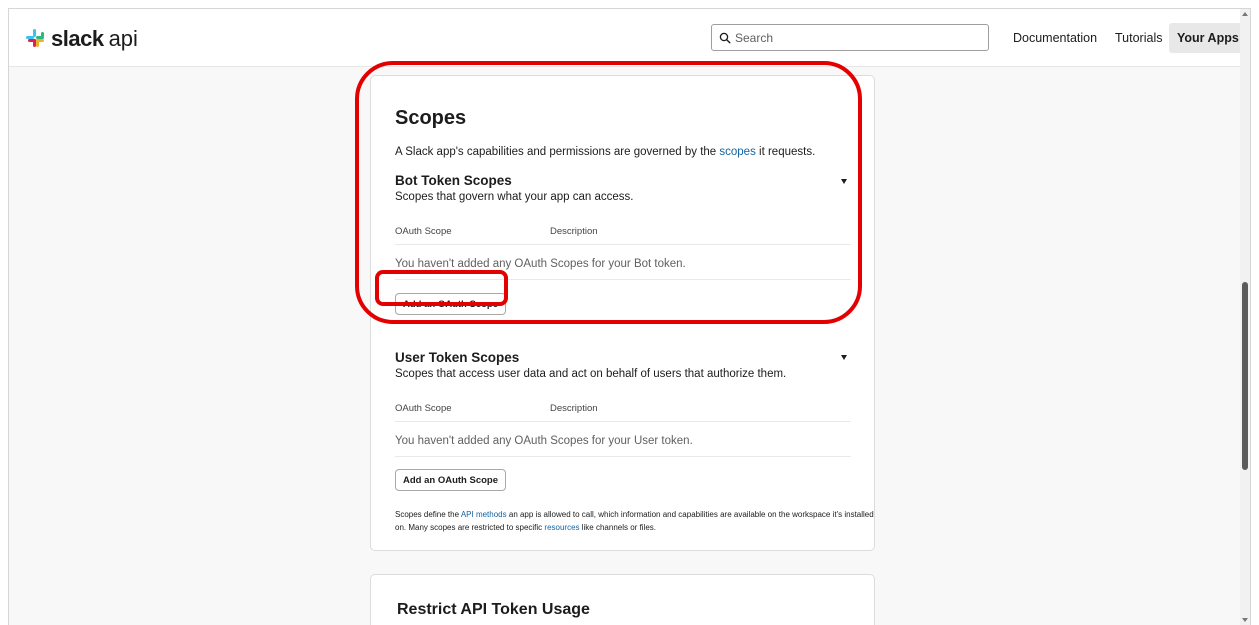 Image resolution: width=1259 pixels, height=625 pixels. Describe the element at coordinates (844, 357) in the screenshot. I see `user-scopes-chevron-down-icon` at that location.